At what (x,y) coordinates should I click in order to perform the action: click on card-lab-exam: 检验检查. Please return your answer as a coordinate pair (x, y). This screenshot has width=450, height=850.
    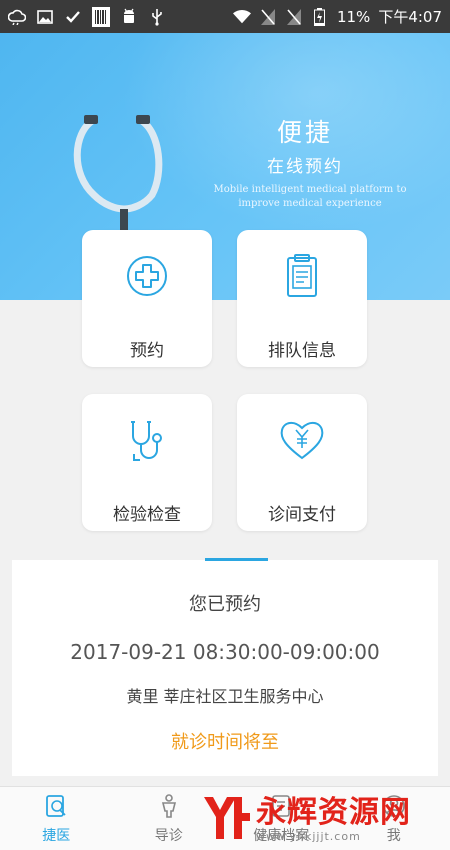
    Looking at the image, I should click on (147, 462).